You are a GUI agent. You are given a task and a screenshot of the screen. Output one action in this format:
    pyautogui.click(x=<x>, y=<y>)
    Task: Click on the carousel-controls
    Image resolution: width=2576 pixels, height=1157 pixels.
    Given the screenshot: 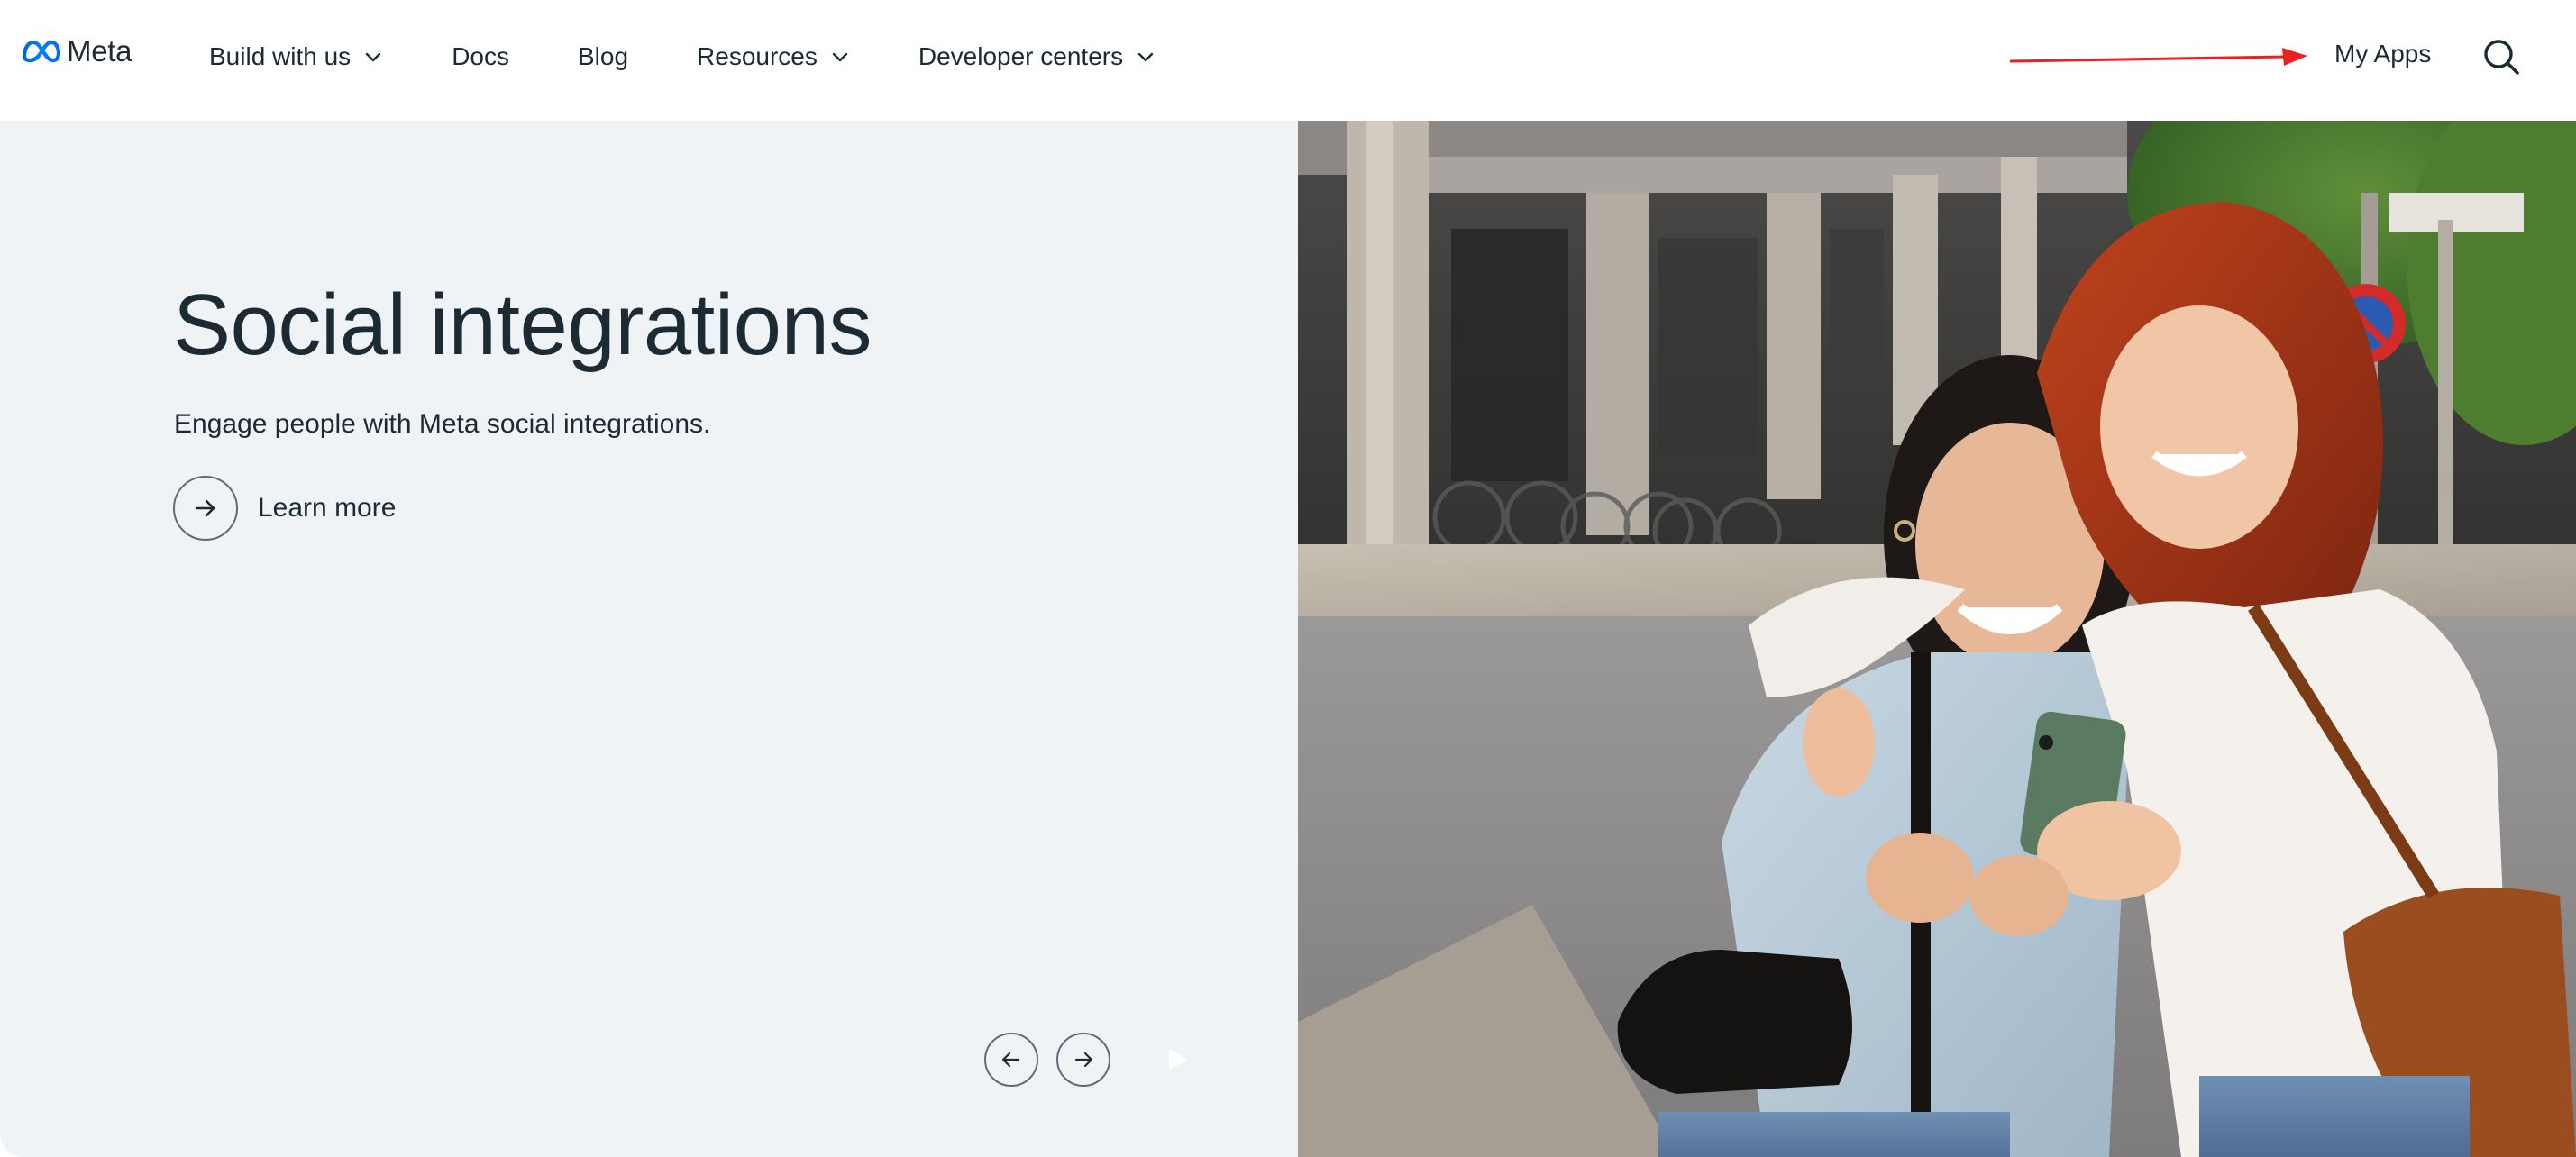 What is the action you would take?
    pyautogui.click(x=1089, y=1060)
    